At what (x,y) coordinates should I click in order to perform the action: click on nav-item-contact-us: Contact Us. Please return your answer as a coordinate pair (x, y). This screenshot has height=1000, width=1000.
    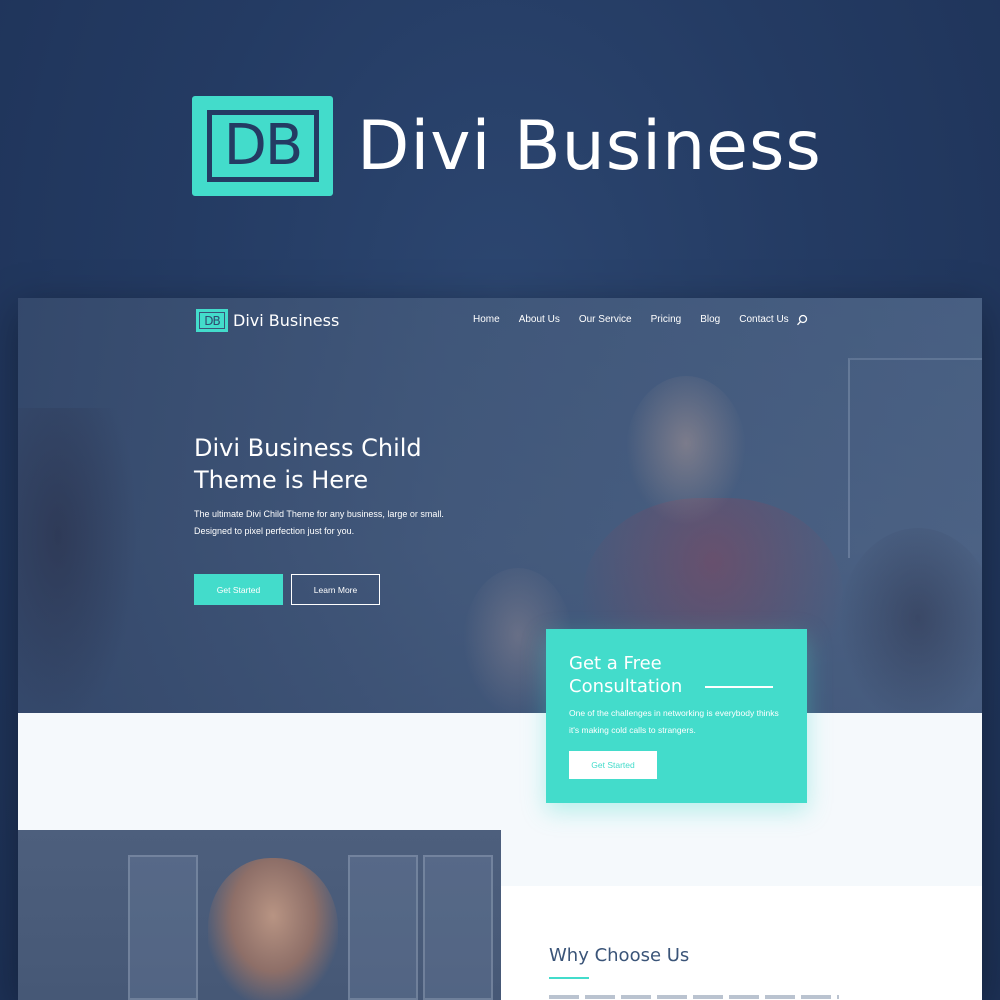
    Looking at the image, I should click on (763, 319).